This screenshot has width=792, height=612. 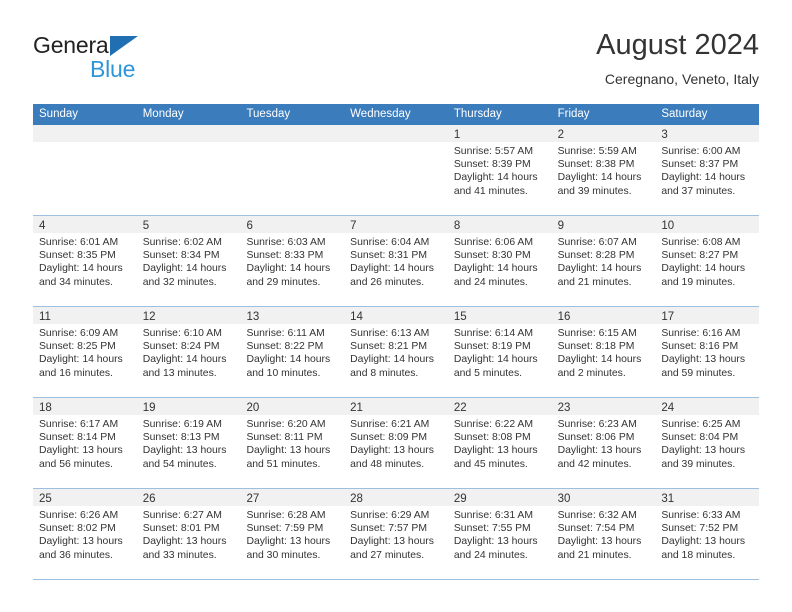 I want to click on sunset-line: Sunset: 8:25 PM, so click(x=77, y=347).